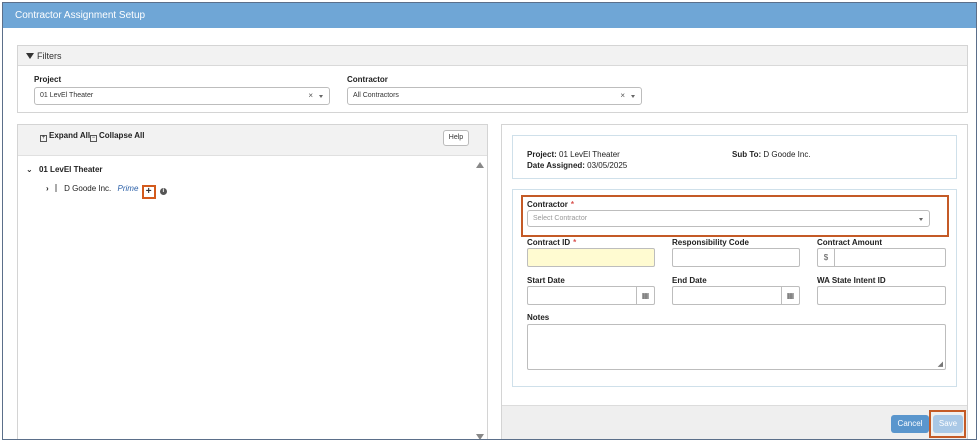 This screenshot has width=979, height=442. I want to click on filter-icon, so click(30, 56).